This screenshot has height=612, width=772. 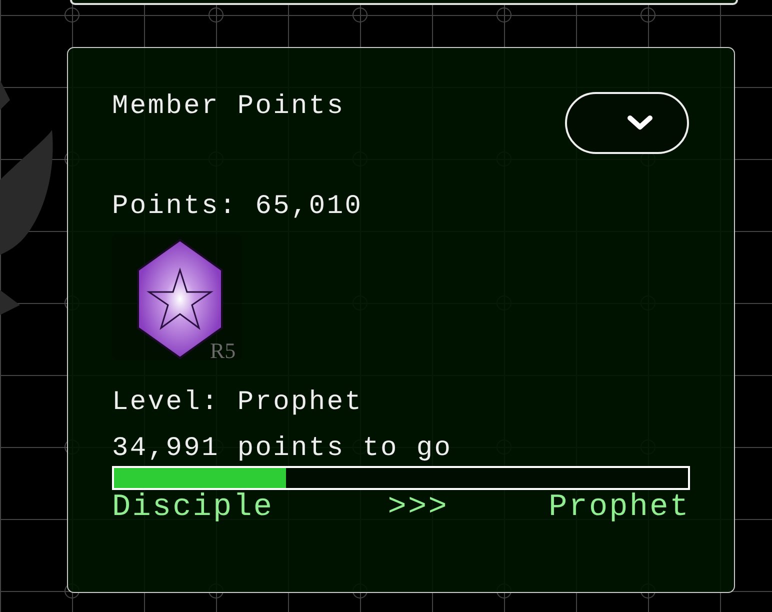 I want to click on arrow-text: >>>, so click(x=418, y=507).